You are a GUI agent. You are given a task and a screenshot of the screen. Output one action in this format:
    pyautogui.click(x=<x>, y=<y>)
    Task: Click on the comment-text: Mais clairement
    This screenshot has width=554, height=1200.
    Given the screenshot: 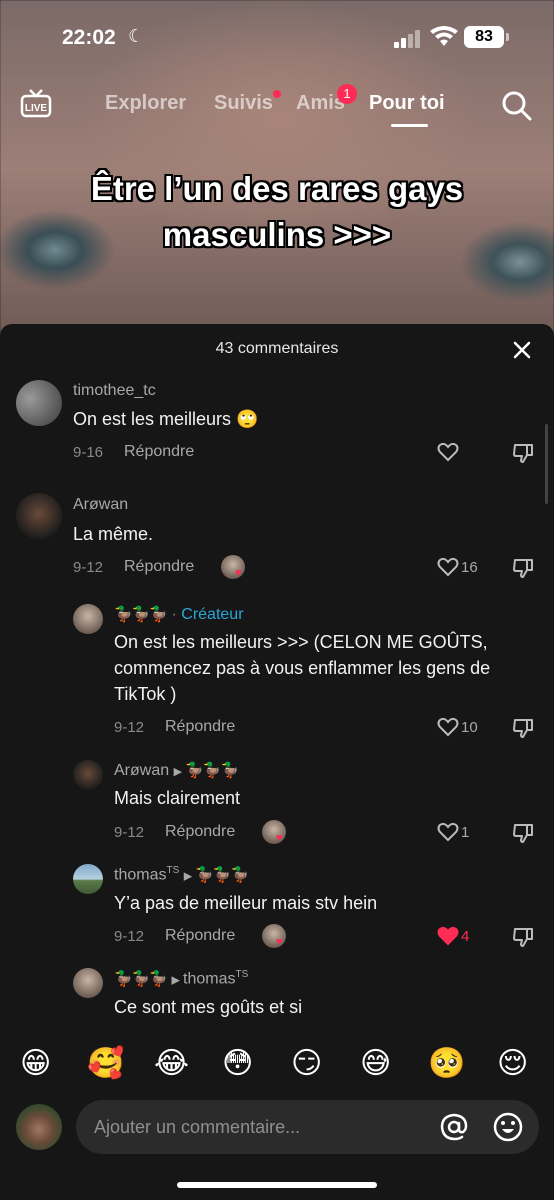 What is the action you would take?
    pyautogui.click(x=177, y=798)
    